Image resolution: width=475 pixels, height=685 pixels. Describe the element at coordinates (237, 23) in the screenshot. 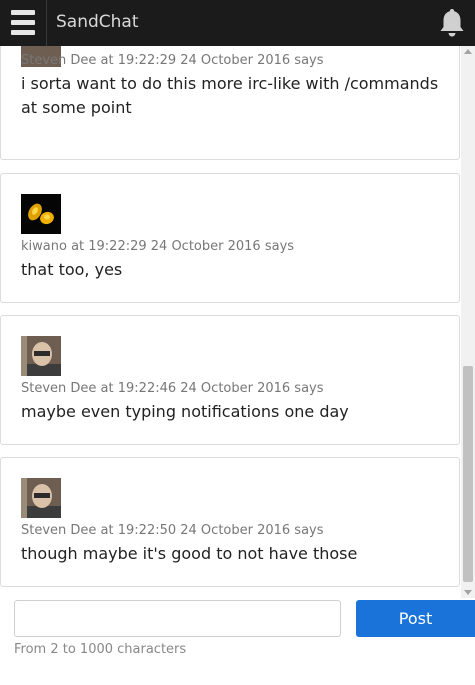

I see `app-header: SandChat` at that location.